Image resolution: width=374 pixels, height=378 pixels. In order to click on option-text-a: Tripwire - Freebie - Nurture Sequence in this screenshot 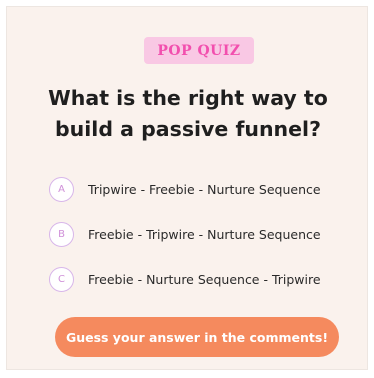, I will do `click(204, 189)`.